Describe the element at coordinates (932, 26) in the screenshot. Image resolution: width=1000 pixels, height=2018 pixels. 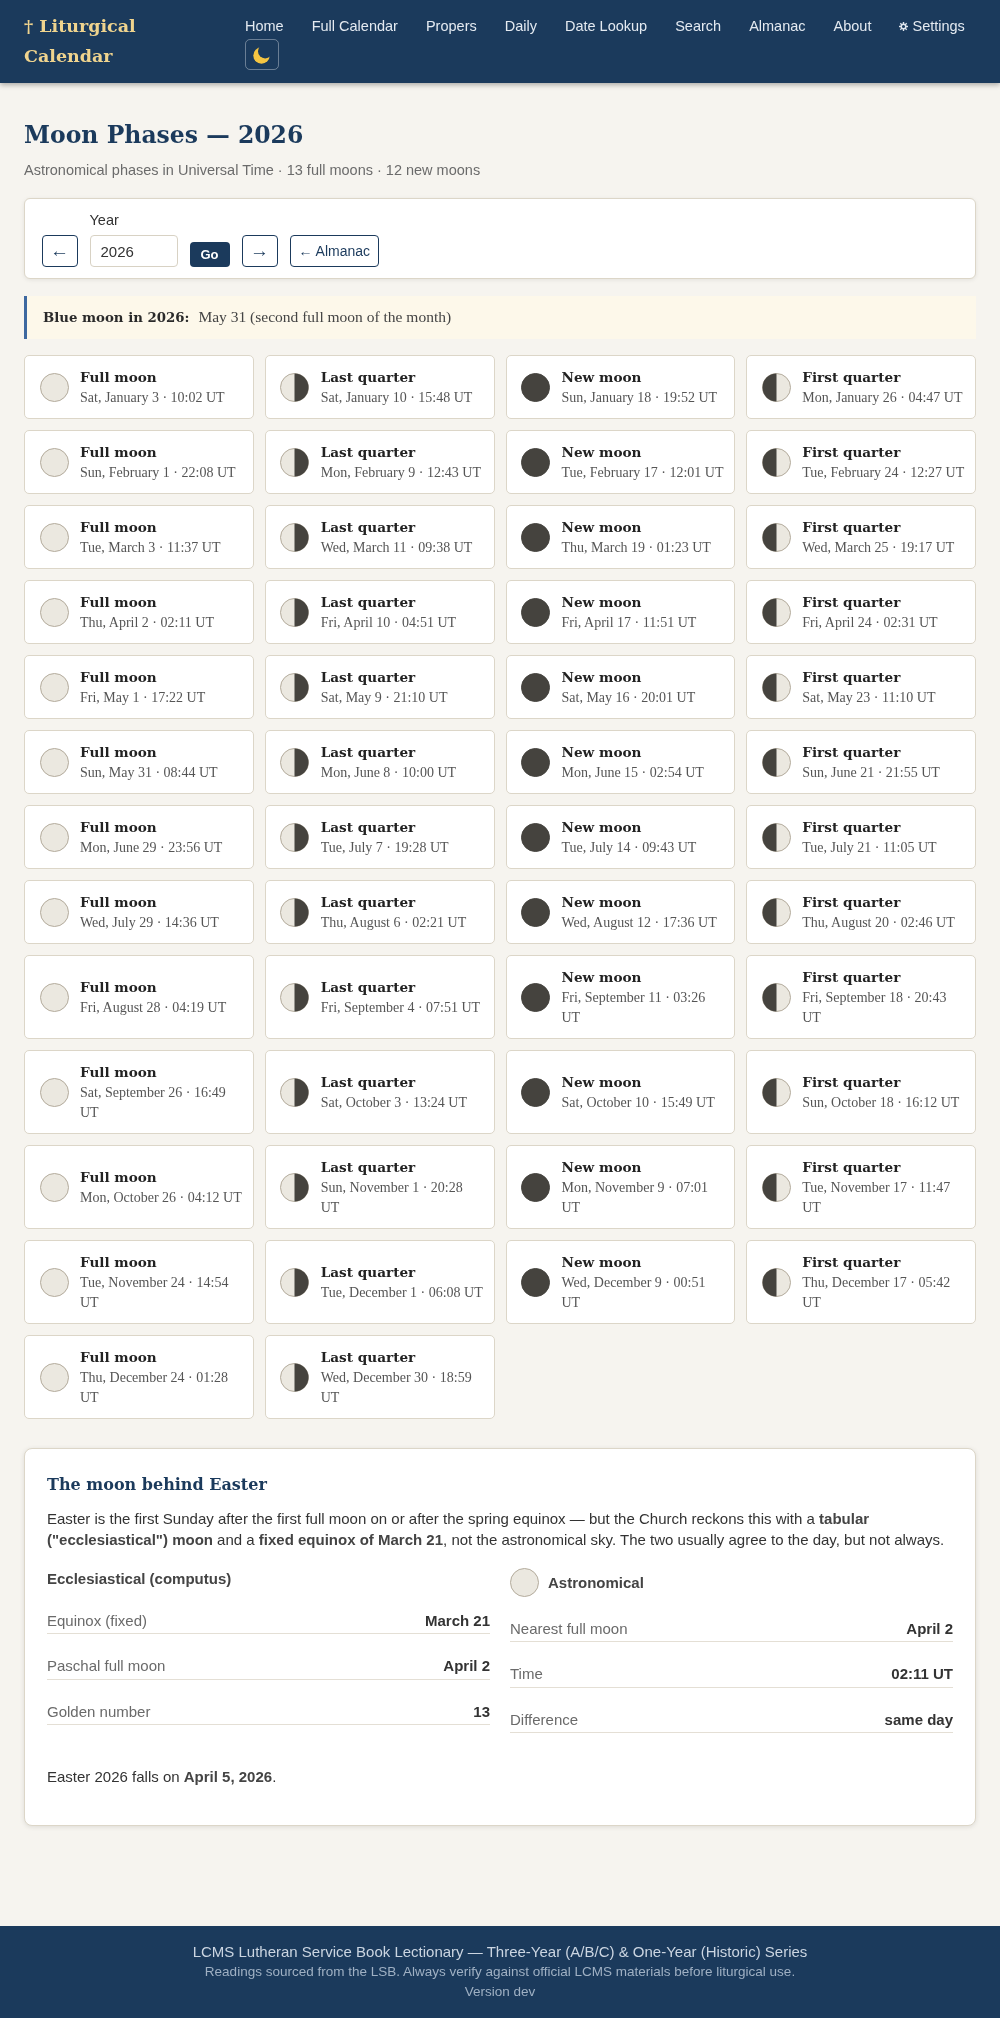
I see `settings-link: Settings` at that location.